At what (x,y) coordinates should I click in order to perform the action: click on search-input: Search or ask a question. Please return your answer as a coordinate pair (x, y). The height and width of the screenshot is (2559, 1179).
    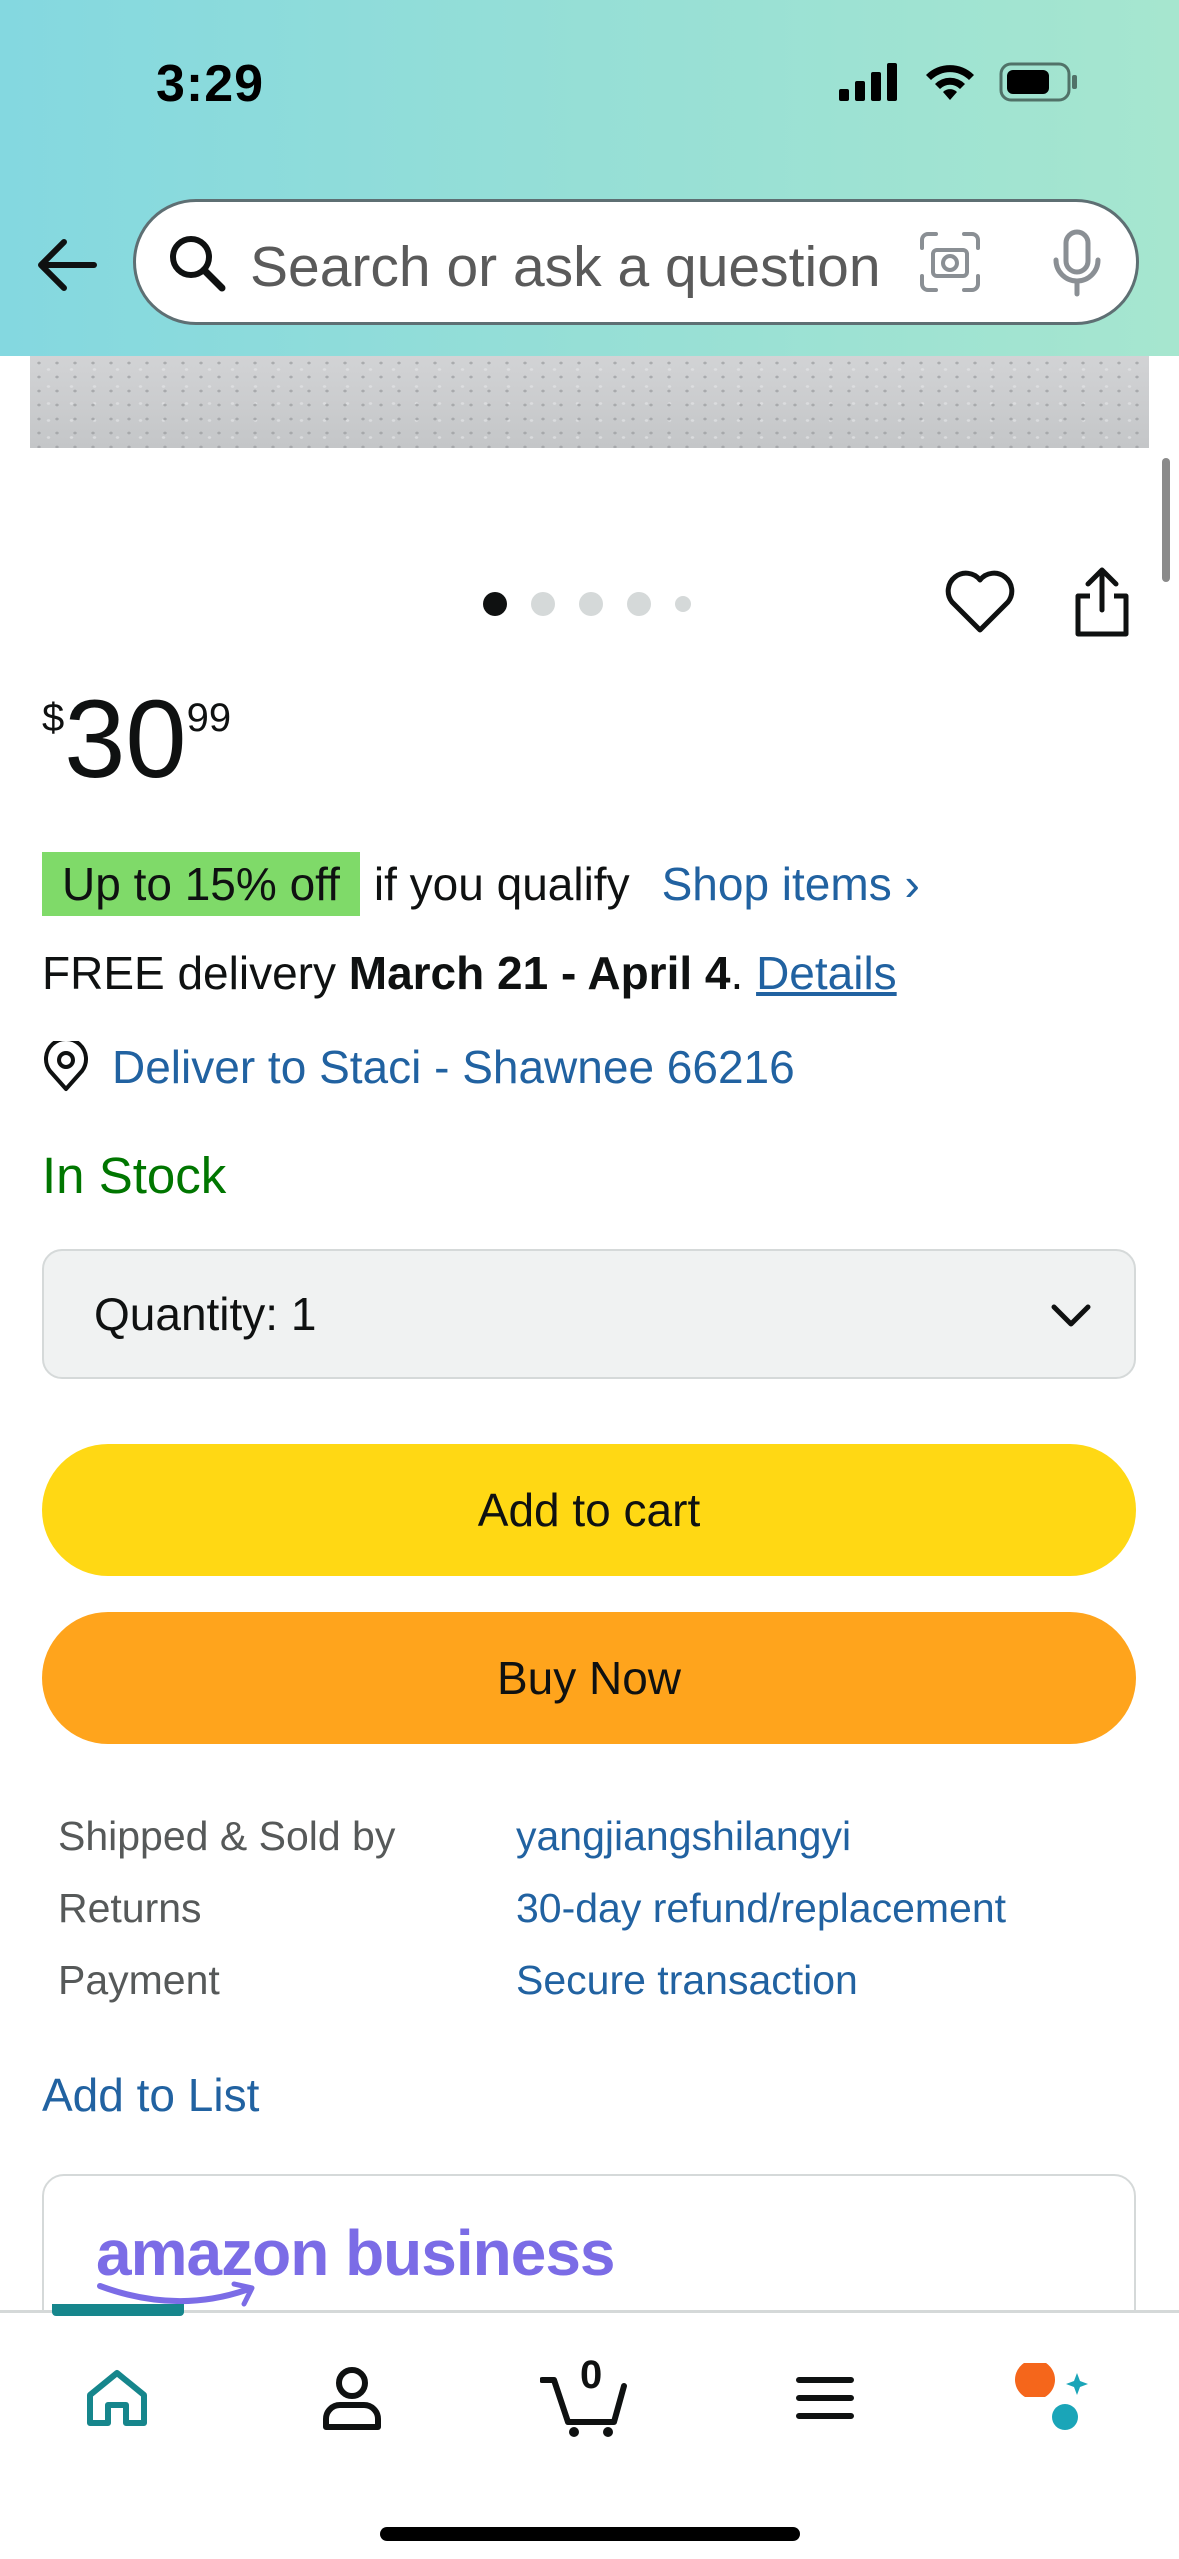
    Looking at the image, I should click on (610, 267).